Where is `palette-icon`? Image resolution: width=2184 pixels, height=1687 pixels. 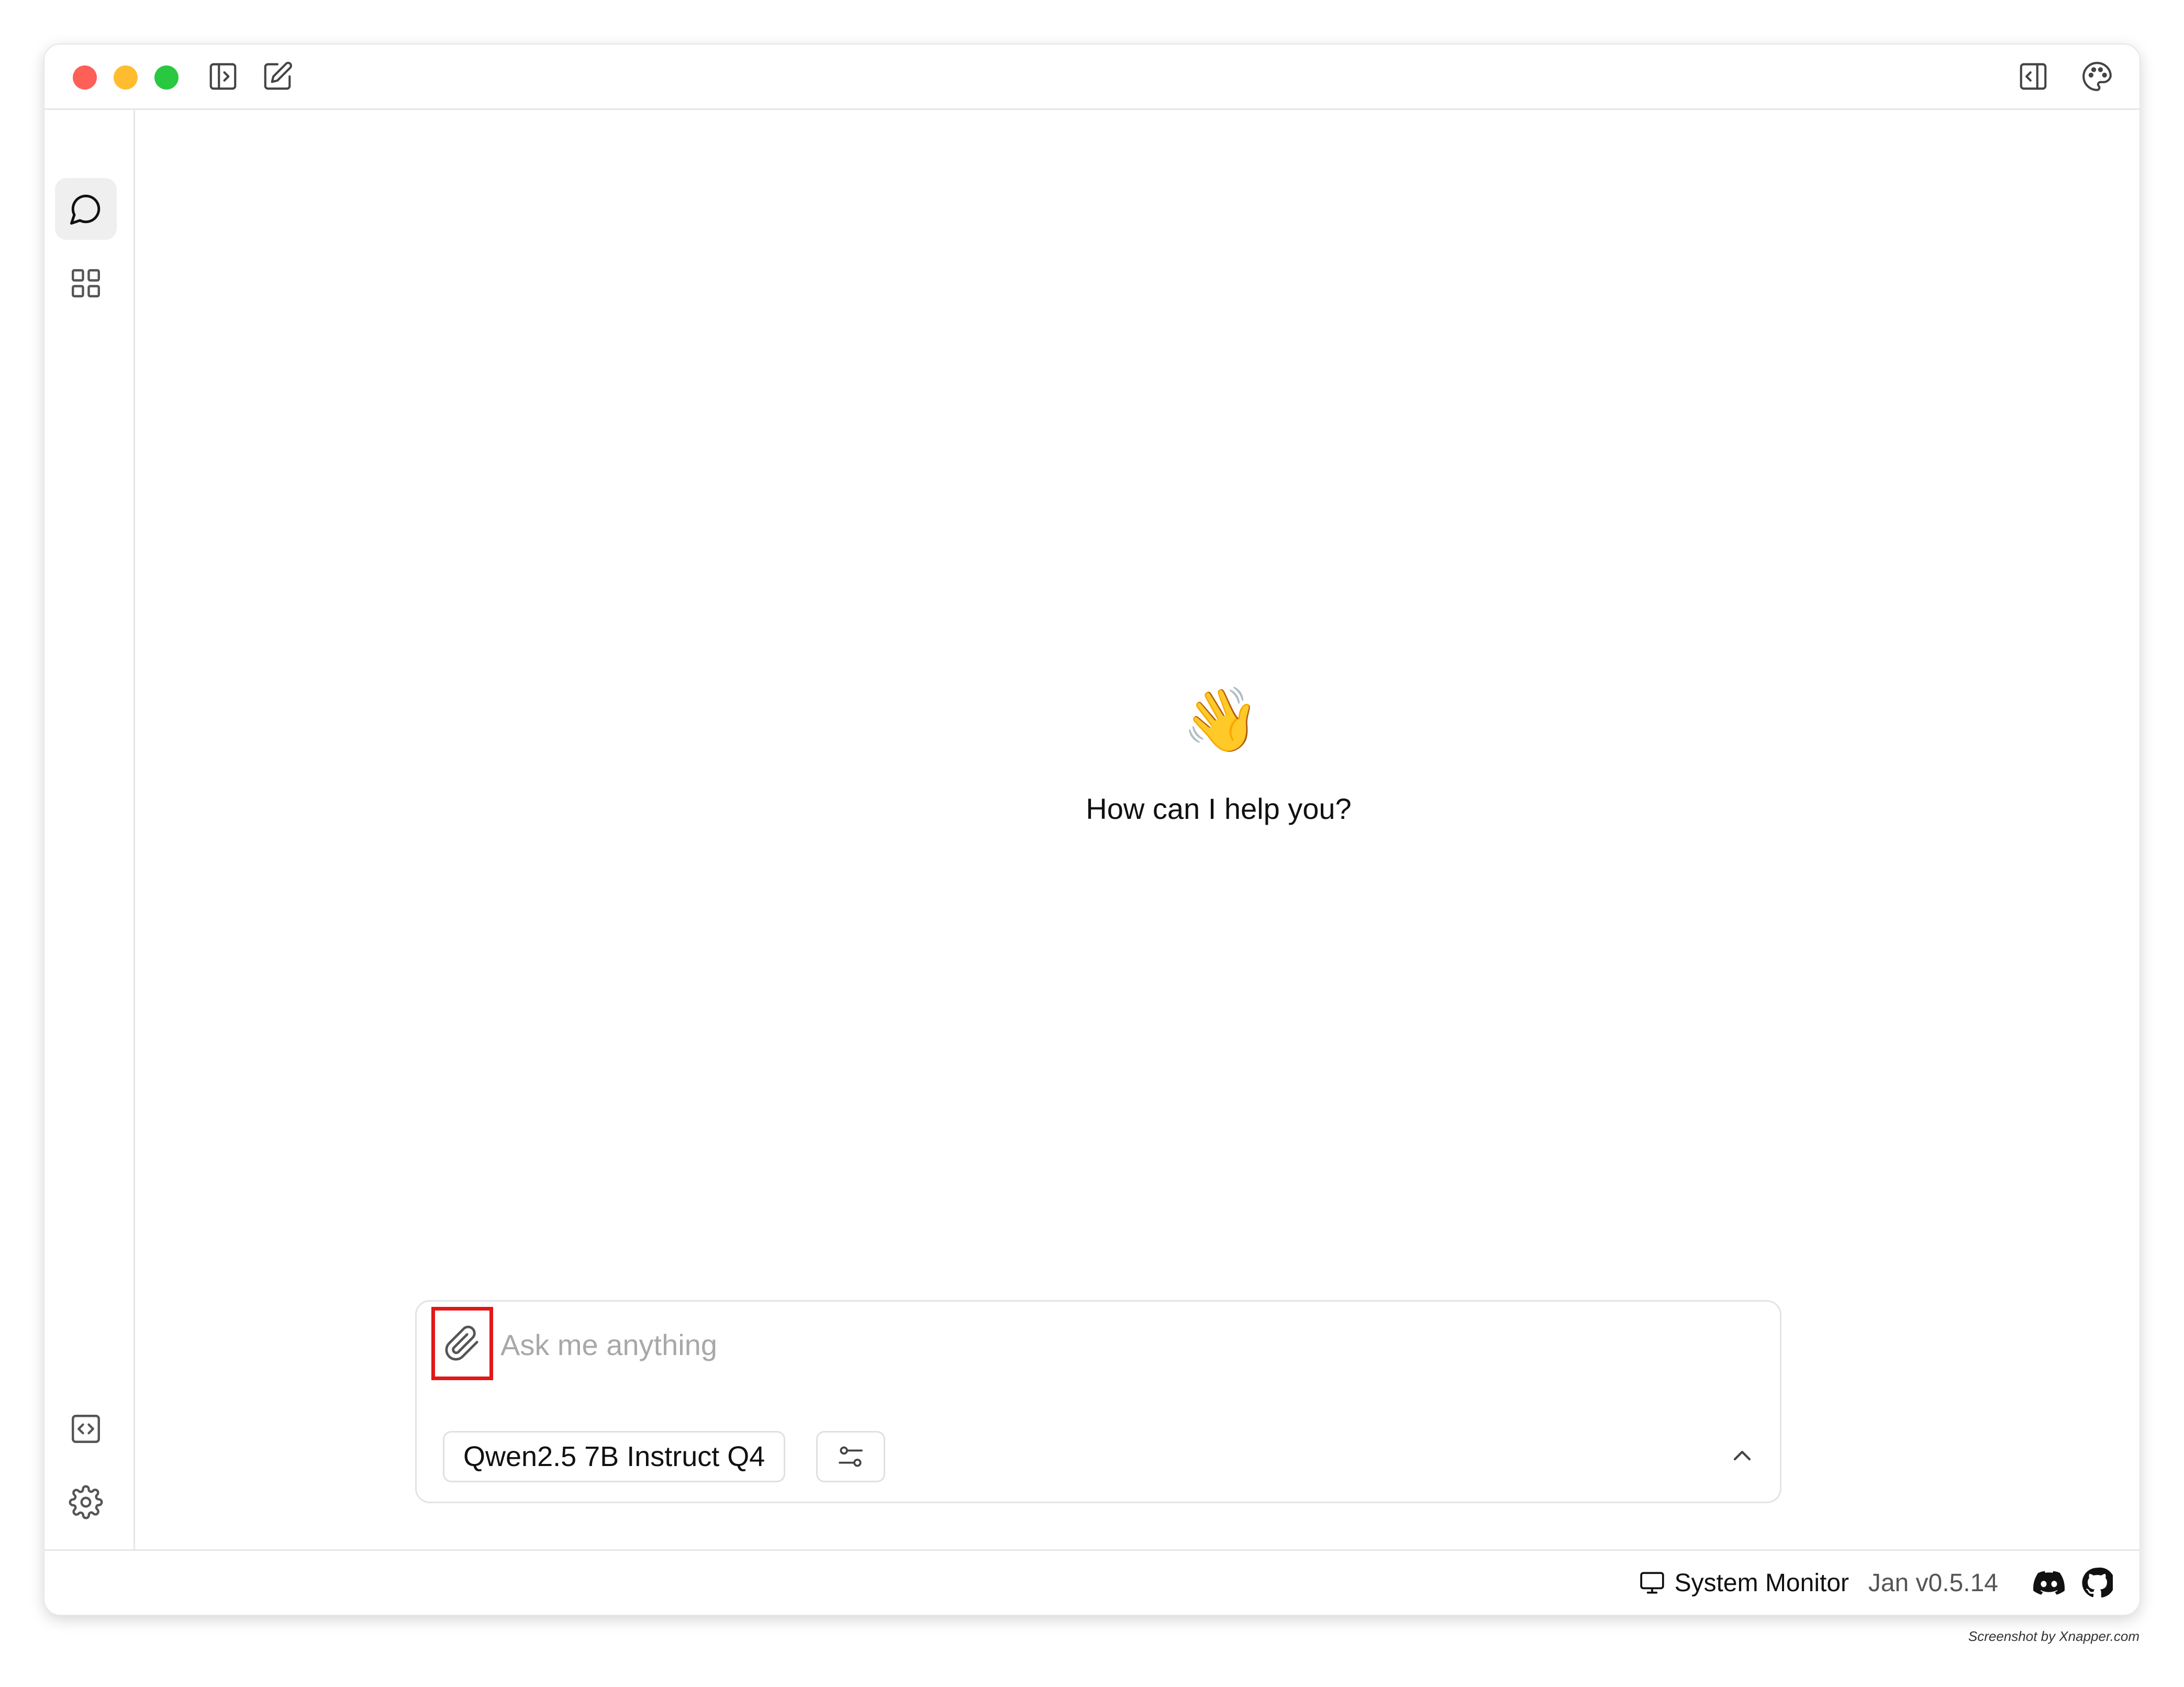 palette-icon is located at coordinates (2097, 76).